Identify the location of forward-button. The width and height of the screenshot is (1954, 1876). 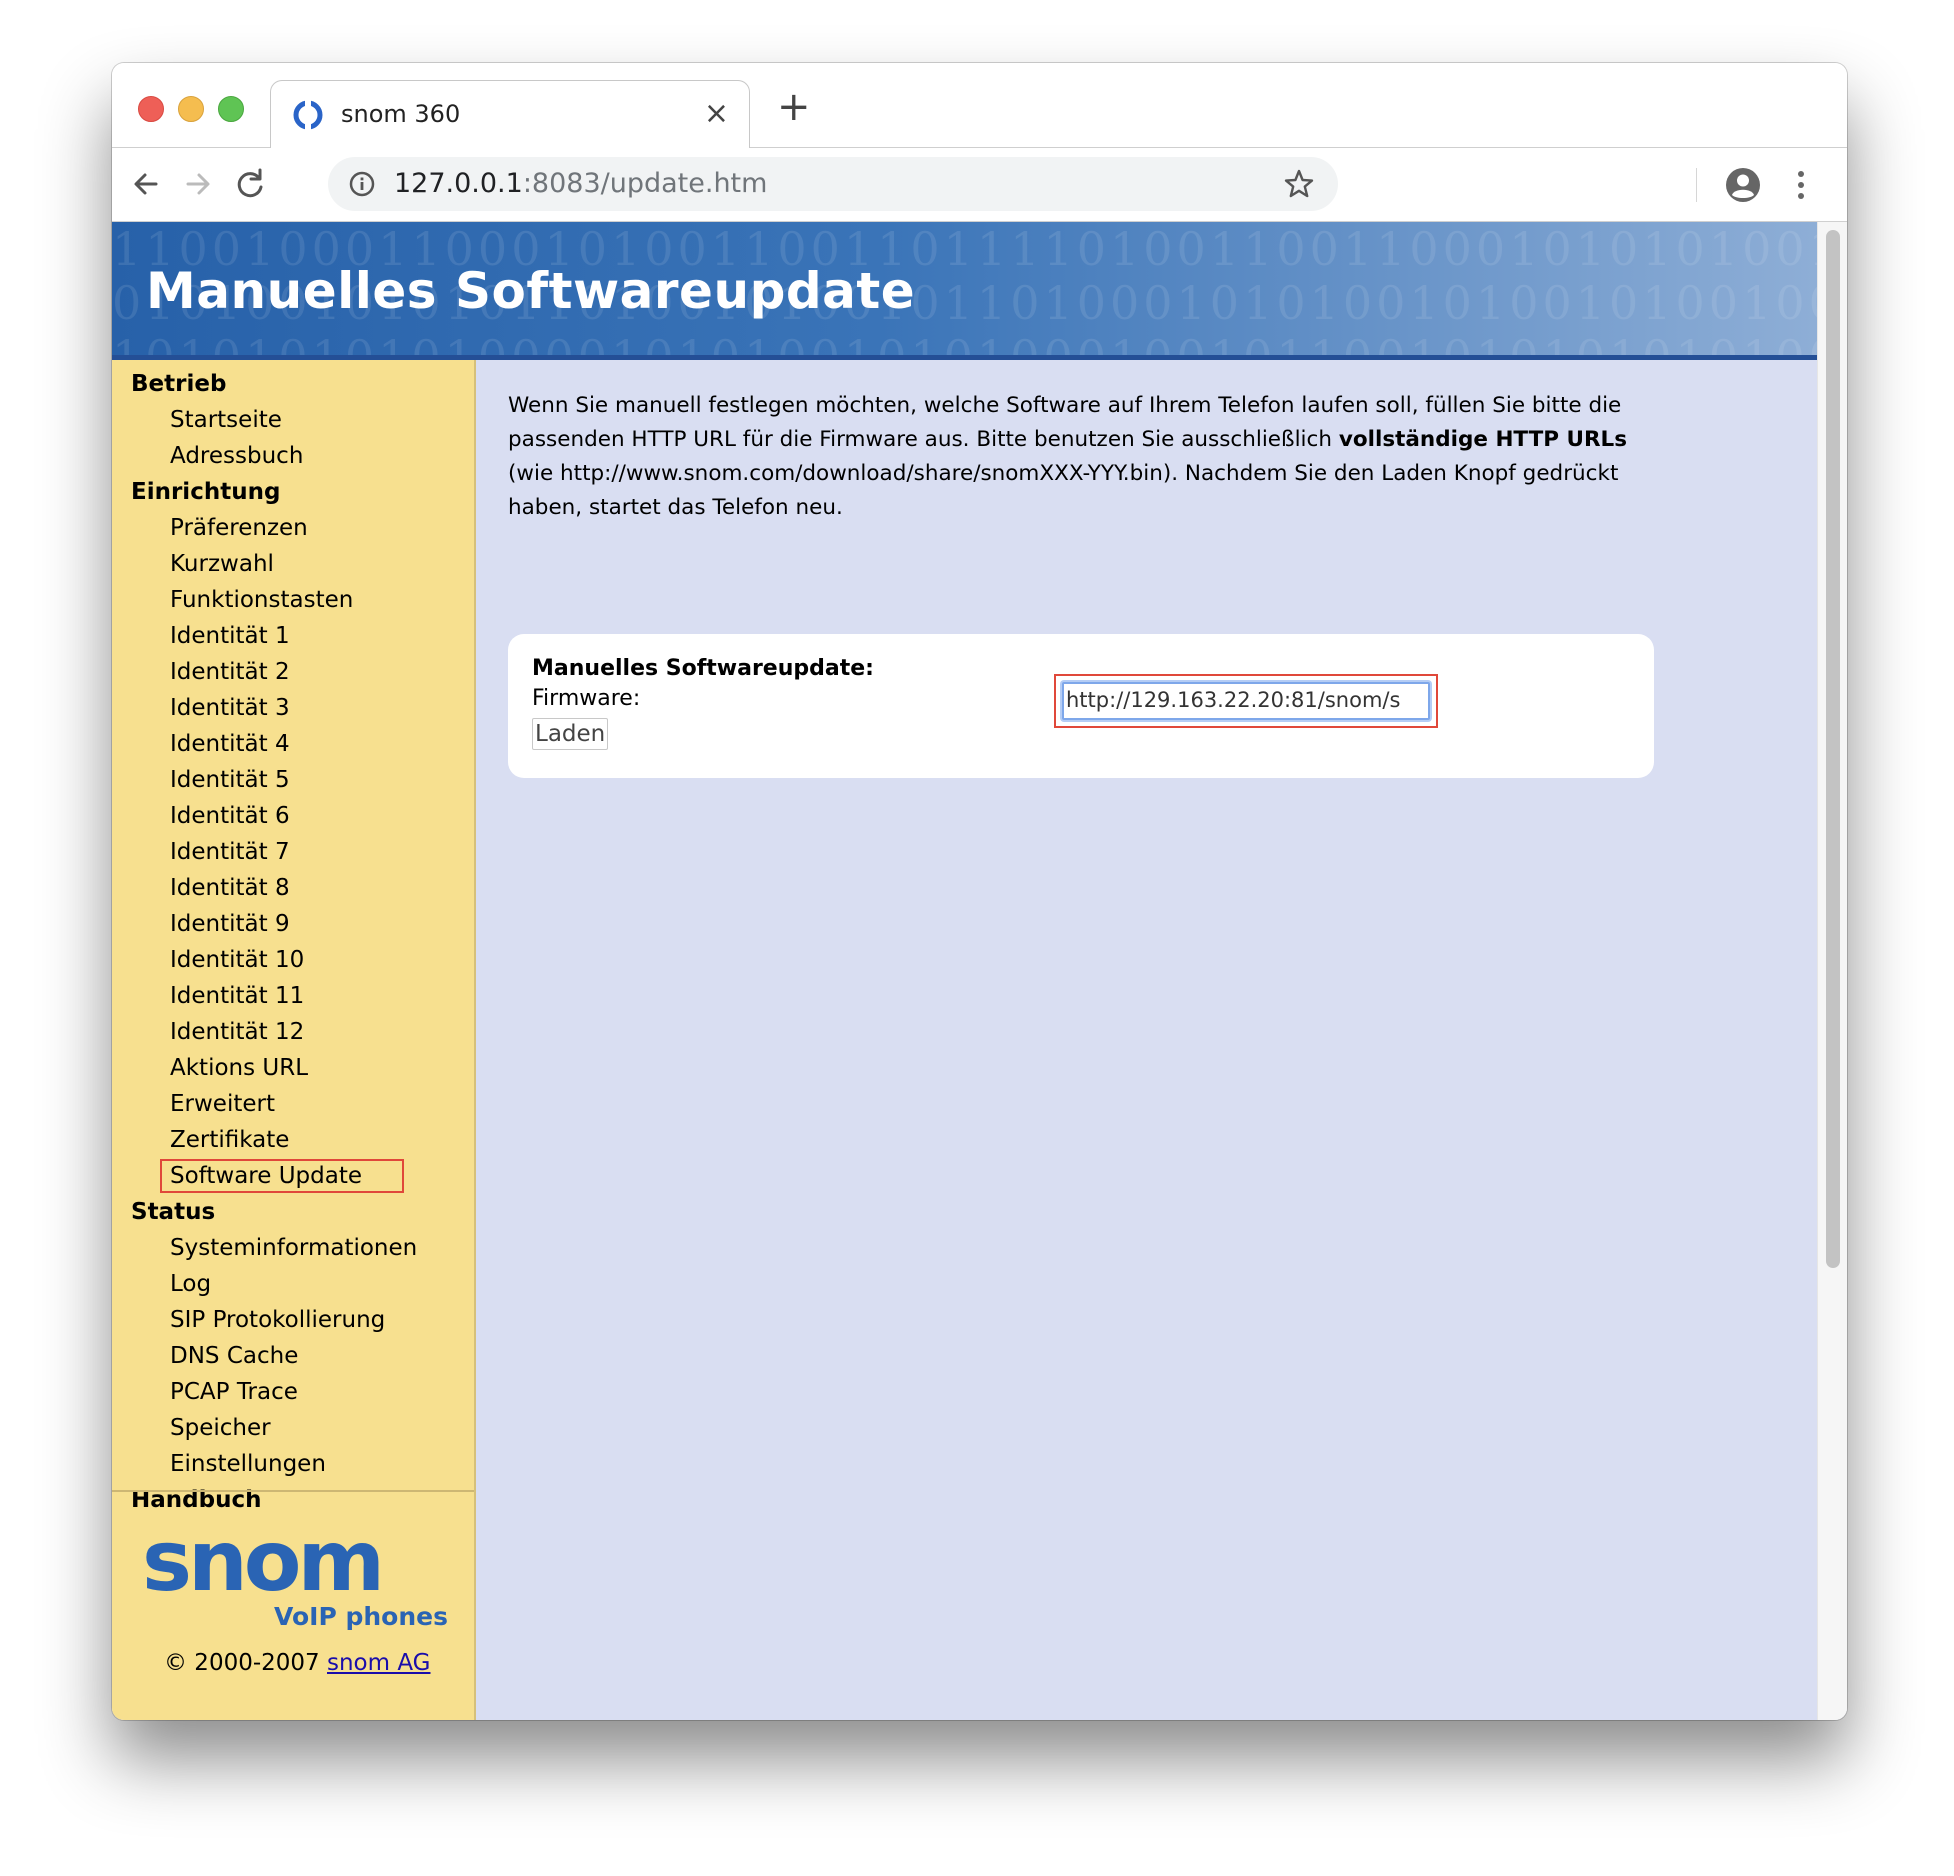
(198, 184).